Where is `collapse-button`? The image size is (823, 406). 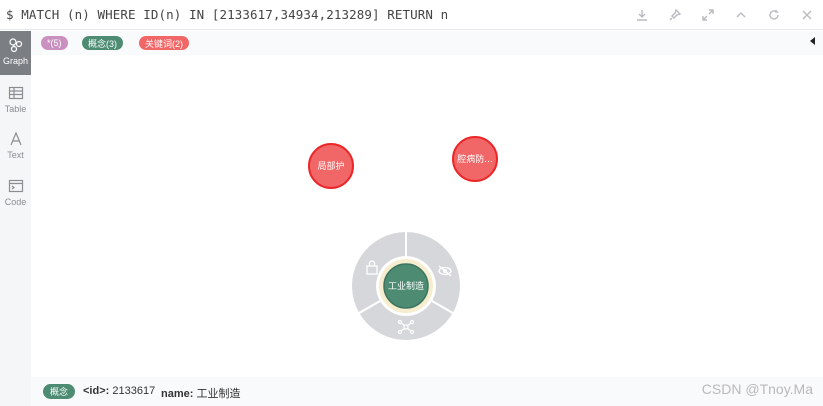 collapse-button is located at coordinates (740, 15).